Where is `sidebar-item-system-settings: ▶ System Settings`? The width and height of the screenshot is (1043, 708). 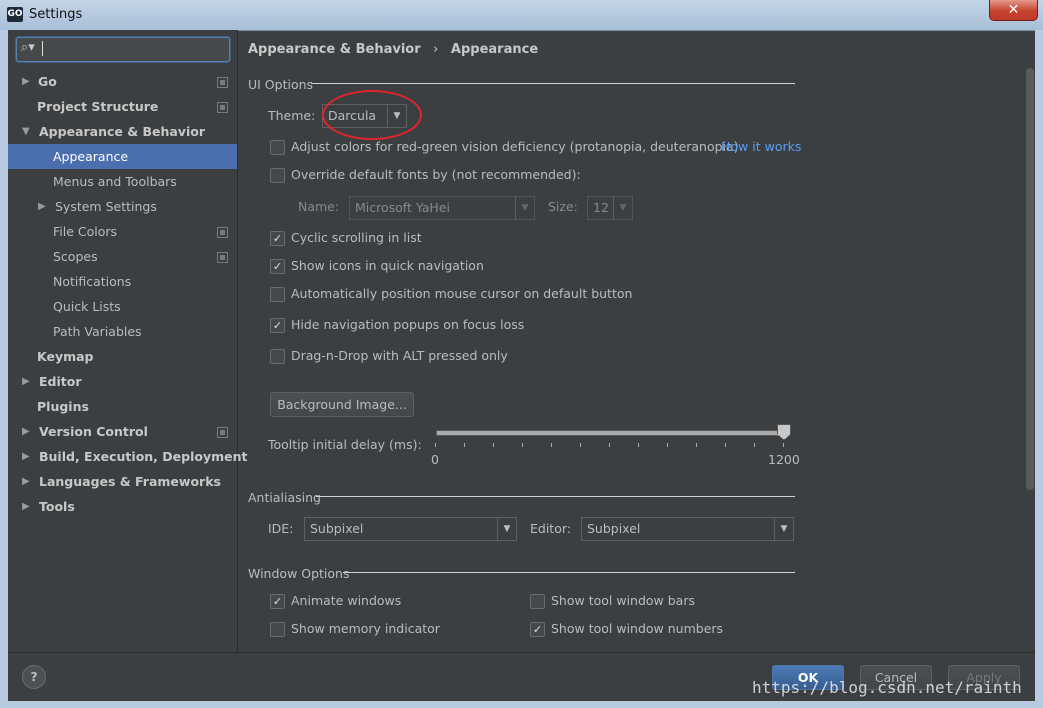
sidebar-item-system-settings: ▶ System Settings is located at coordinates (122, 206).